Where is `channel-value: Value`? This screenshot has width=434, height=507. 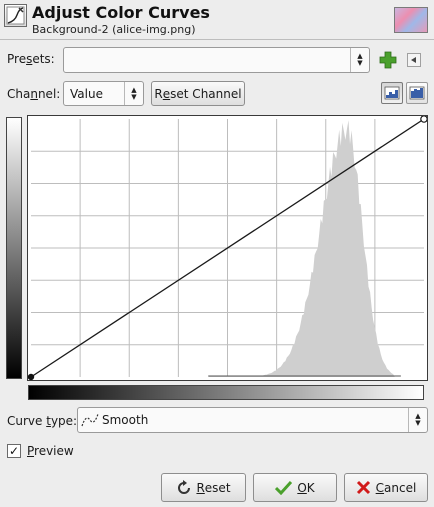 channel-value: Value is located at coordinates (86, 94).